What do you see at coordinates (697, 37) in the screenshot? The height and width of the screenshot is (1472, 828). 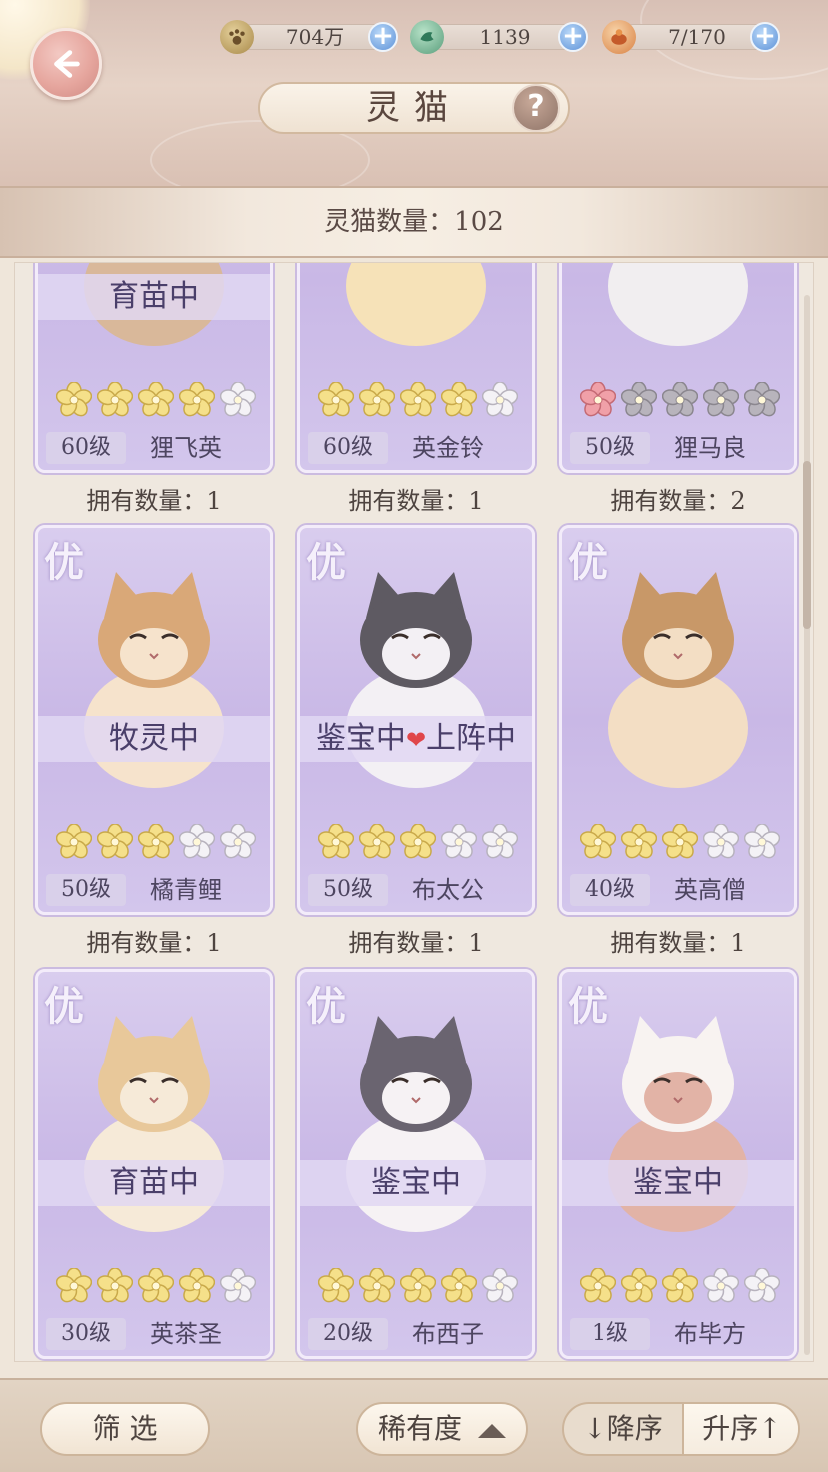 I see `resource-value: 7/170` at bounding box center [697, 37].